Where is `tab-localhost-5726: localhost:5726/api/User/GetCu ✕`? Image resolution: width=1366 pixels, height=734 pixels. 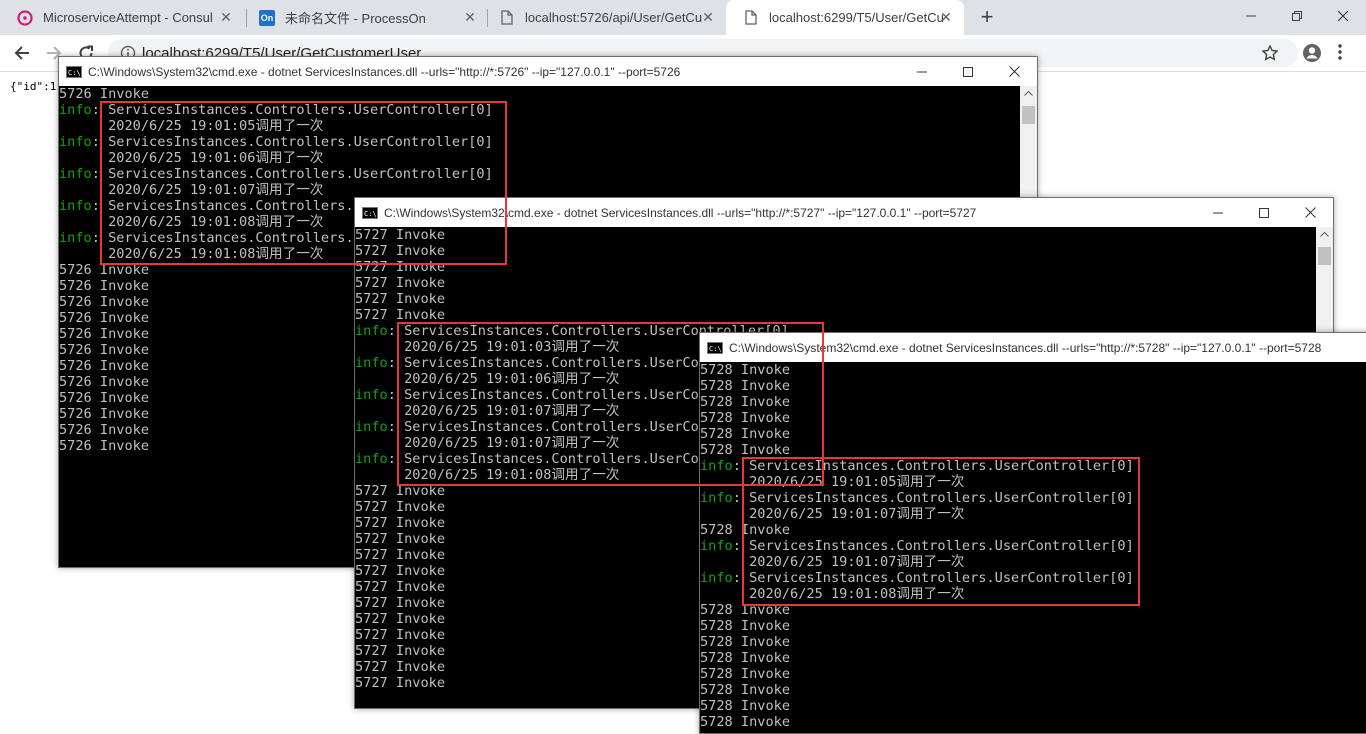
tab-localhost-5726: localhost:5726/api/User/GetCu ✕ is located at coordinates (604, 17).